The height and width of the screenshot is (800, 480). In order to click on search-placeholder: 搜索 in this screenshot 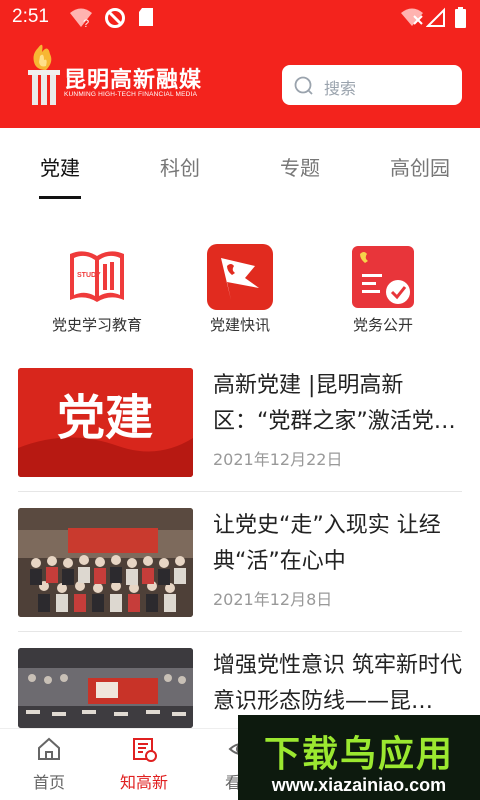, I will do `click(340, 88)`.